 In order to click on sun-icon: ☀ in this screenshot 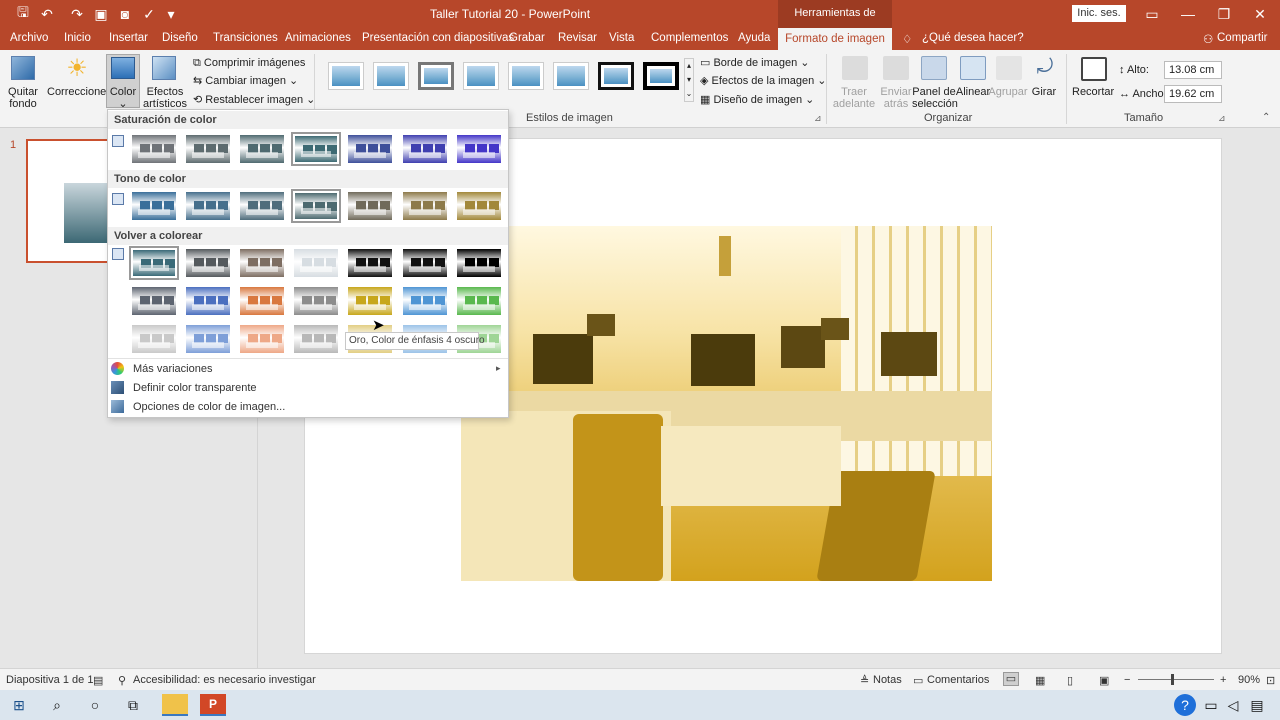, I will do `click(77, 69)`.